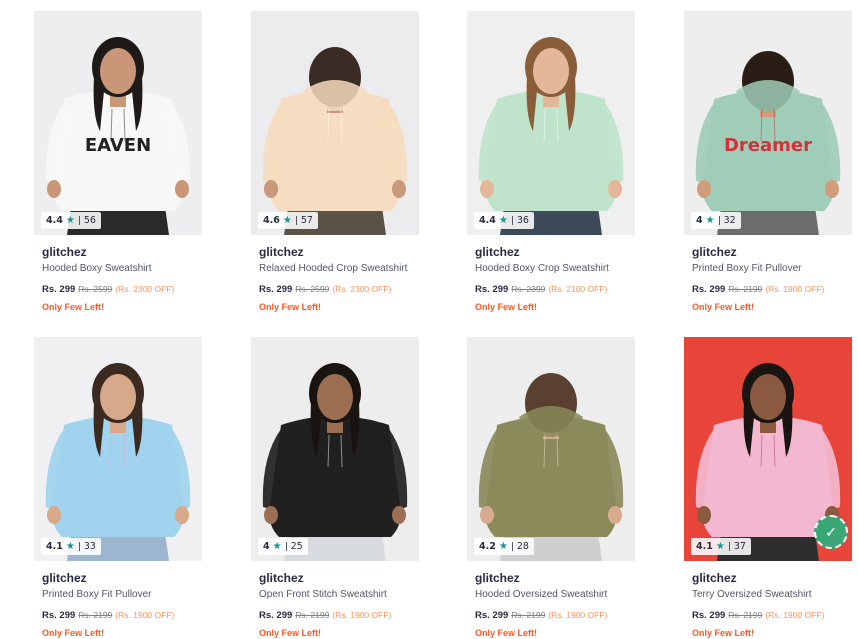 The height and width of the screenshot is (639, 859). Describe the element at coordinates (554, 269) in the screenshot. I see `product-name: Hooded Boxy Crop Sweatshirt` at that location.